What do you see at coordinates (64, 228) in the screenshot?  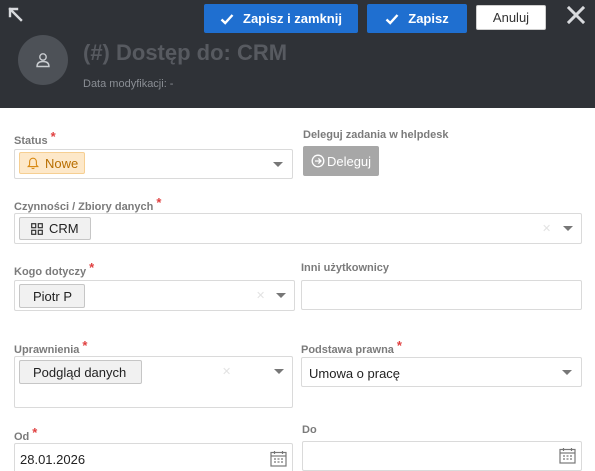 I see `activity-chip-label: CRM` at bounding box center [64, 228].